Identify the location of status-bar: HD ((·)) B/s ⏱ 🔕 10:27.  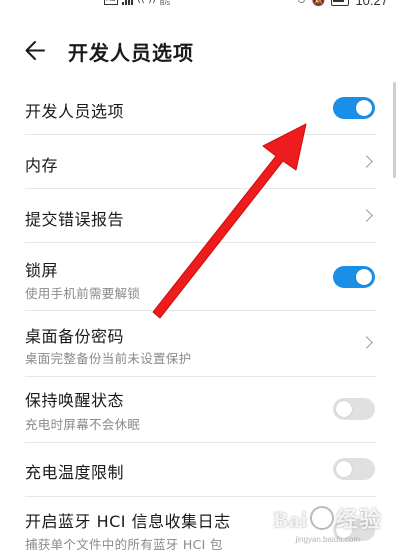
(200, 5).